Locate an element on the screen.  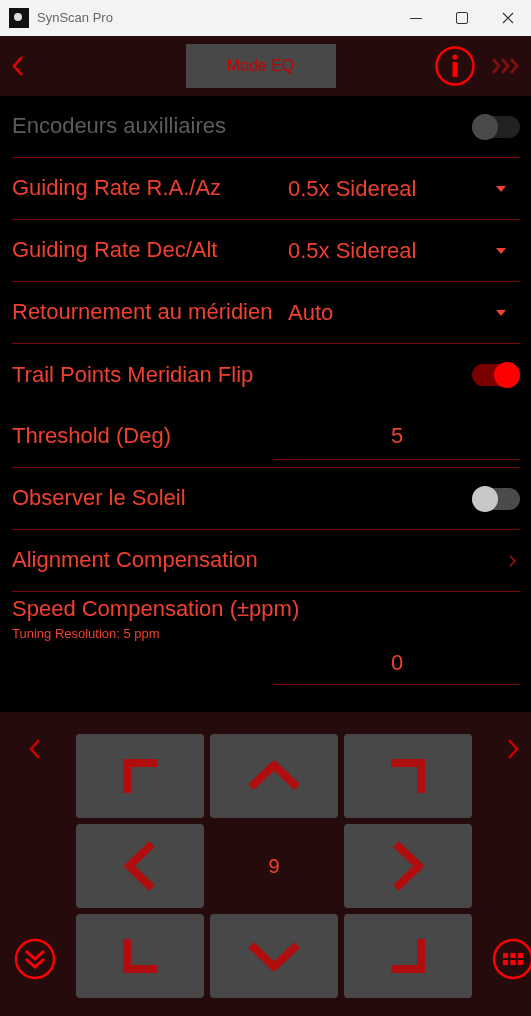
next-button is located at coordinates (513, 749).